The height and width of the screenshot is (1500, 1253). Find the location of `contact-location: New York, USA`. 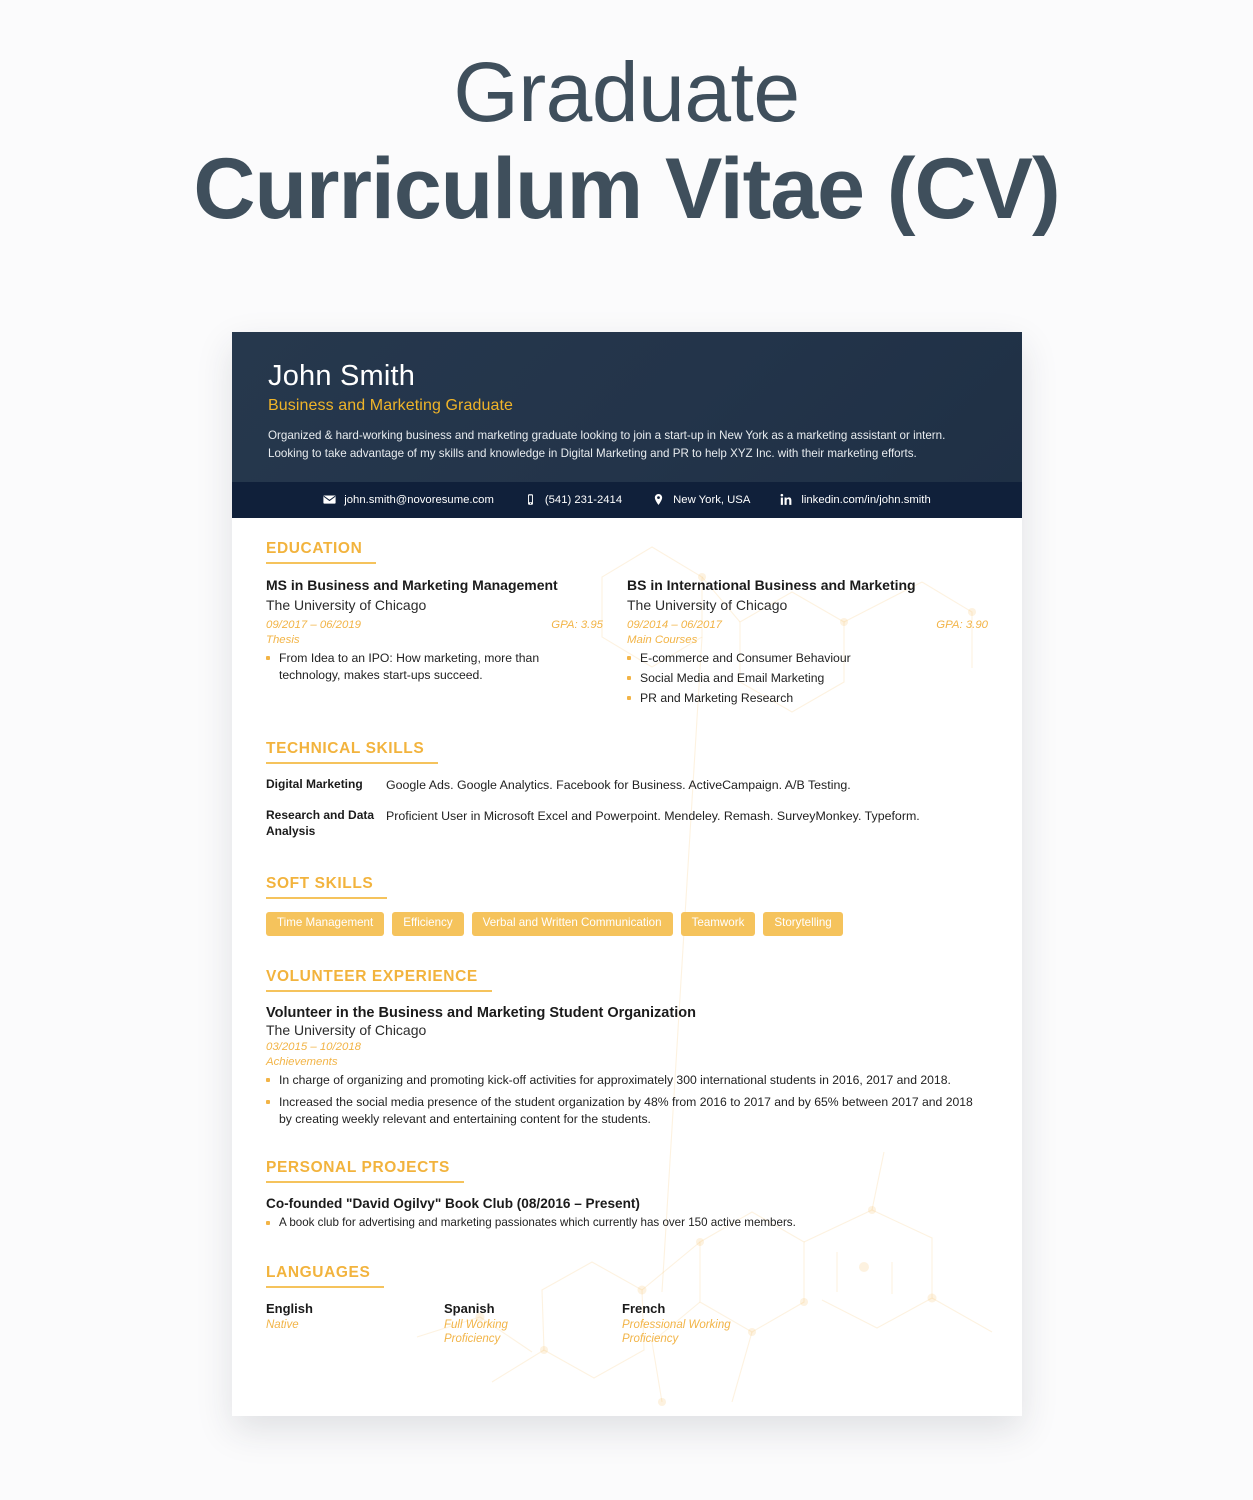

contact-location: New York, USA is located at coordinates (701, 499).